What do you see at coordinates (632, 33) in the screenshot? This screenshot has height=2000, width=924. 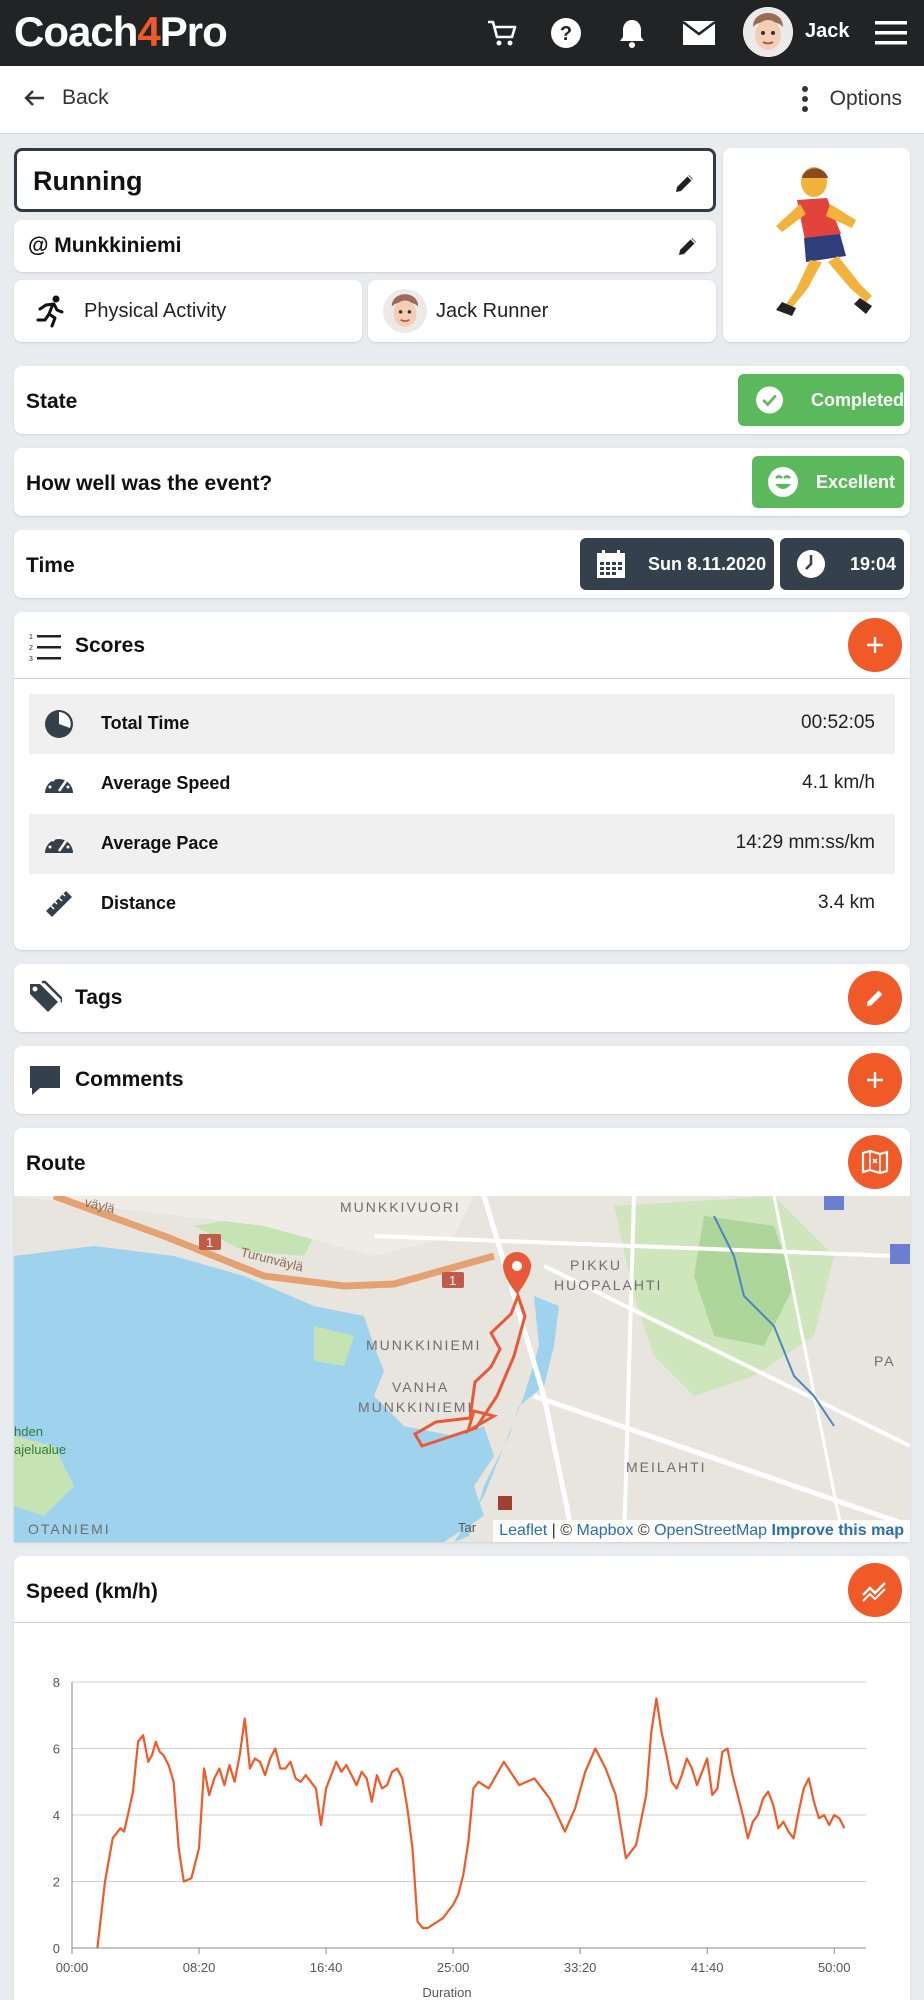 I see `bell-icon` at bounding box center [632, 33].